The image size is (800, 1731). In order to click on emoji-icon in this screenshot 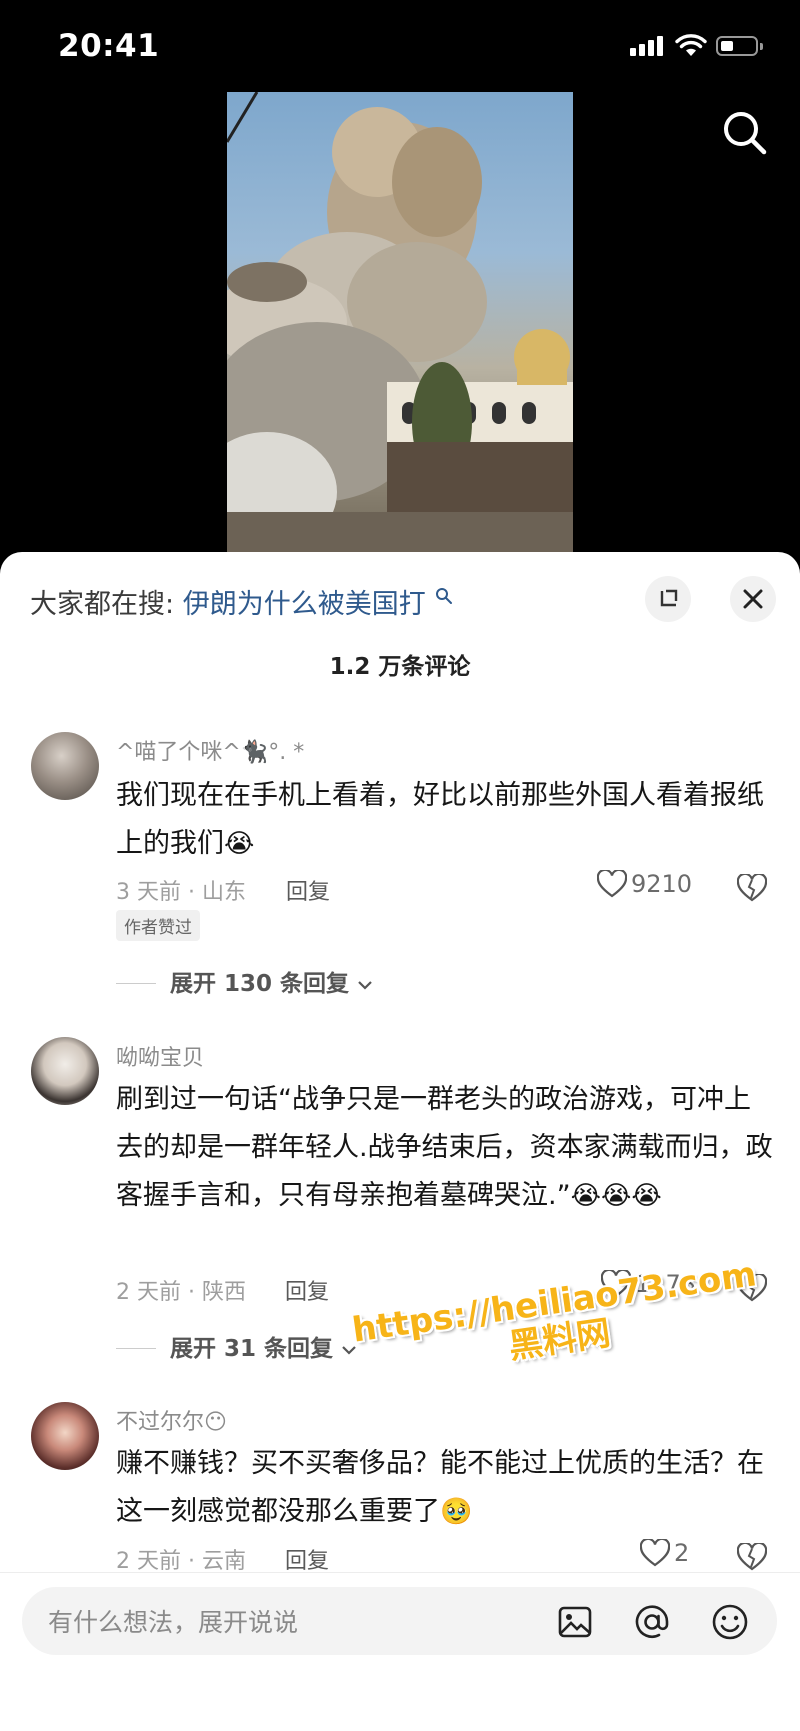, I will do `click(730, 1622)`.